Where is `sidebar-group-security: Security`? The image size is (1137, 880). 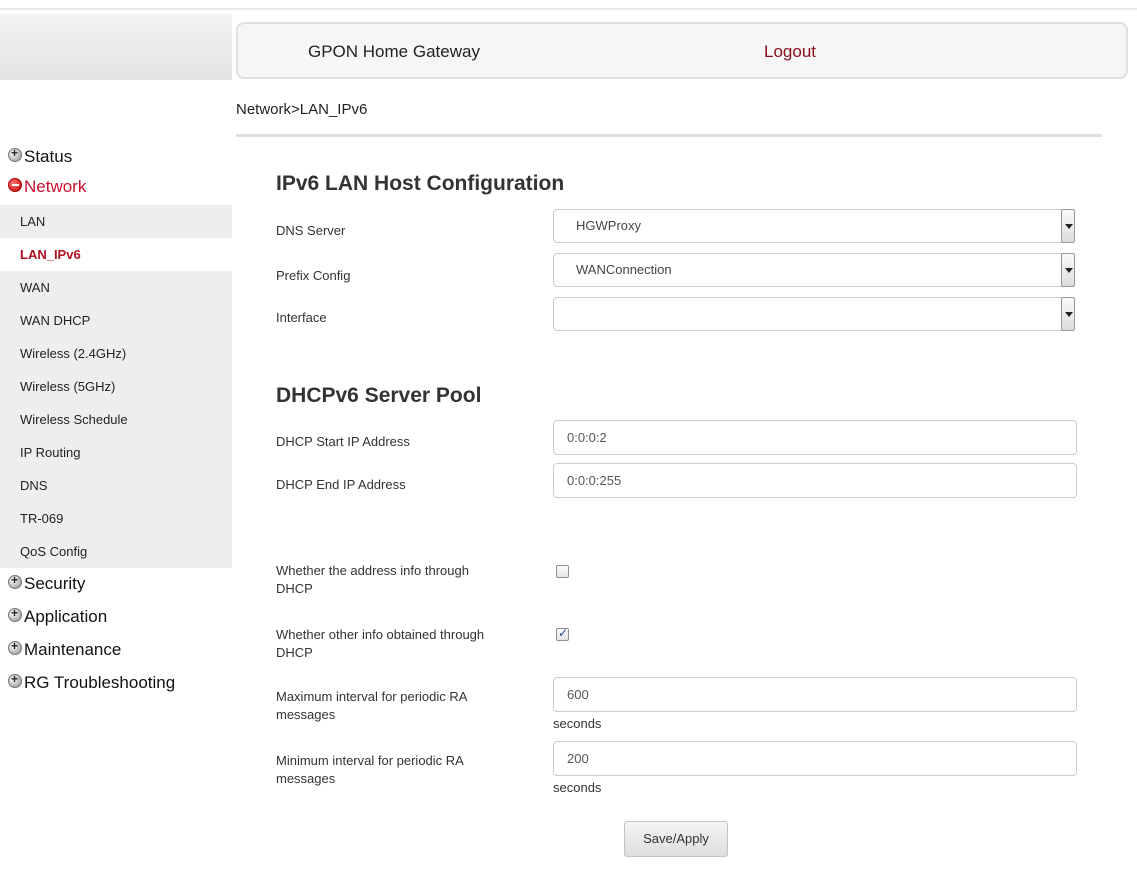 sidebar-group-security: Security is located at coordinates (46, 584).